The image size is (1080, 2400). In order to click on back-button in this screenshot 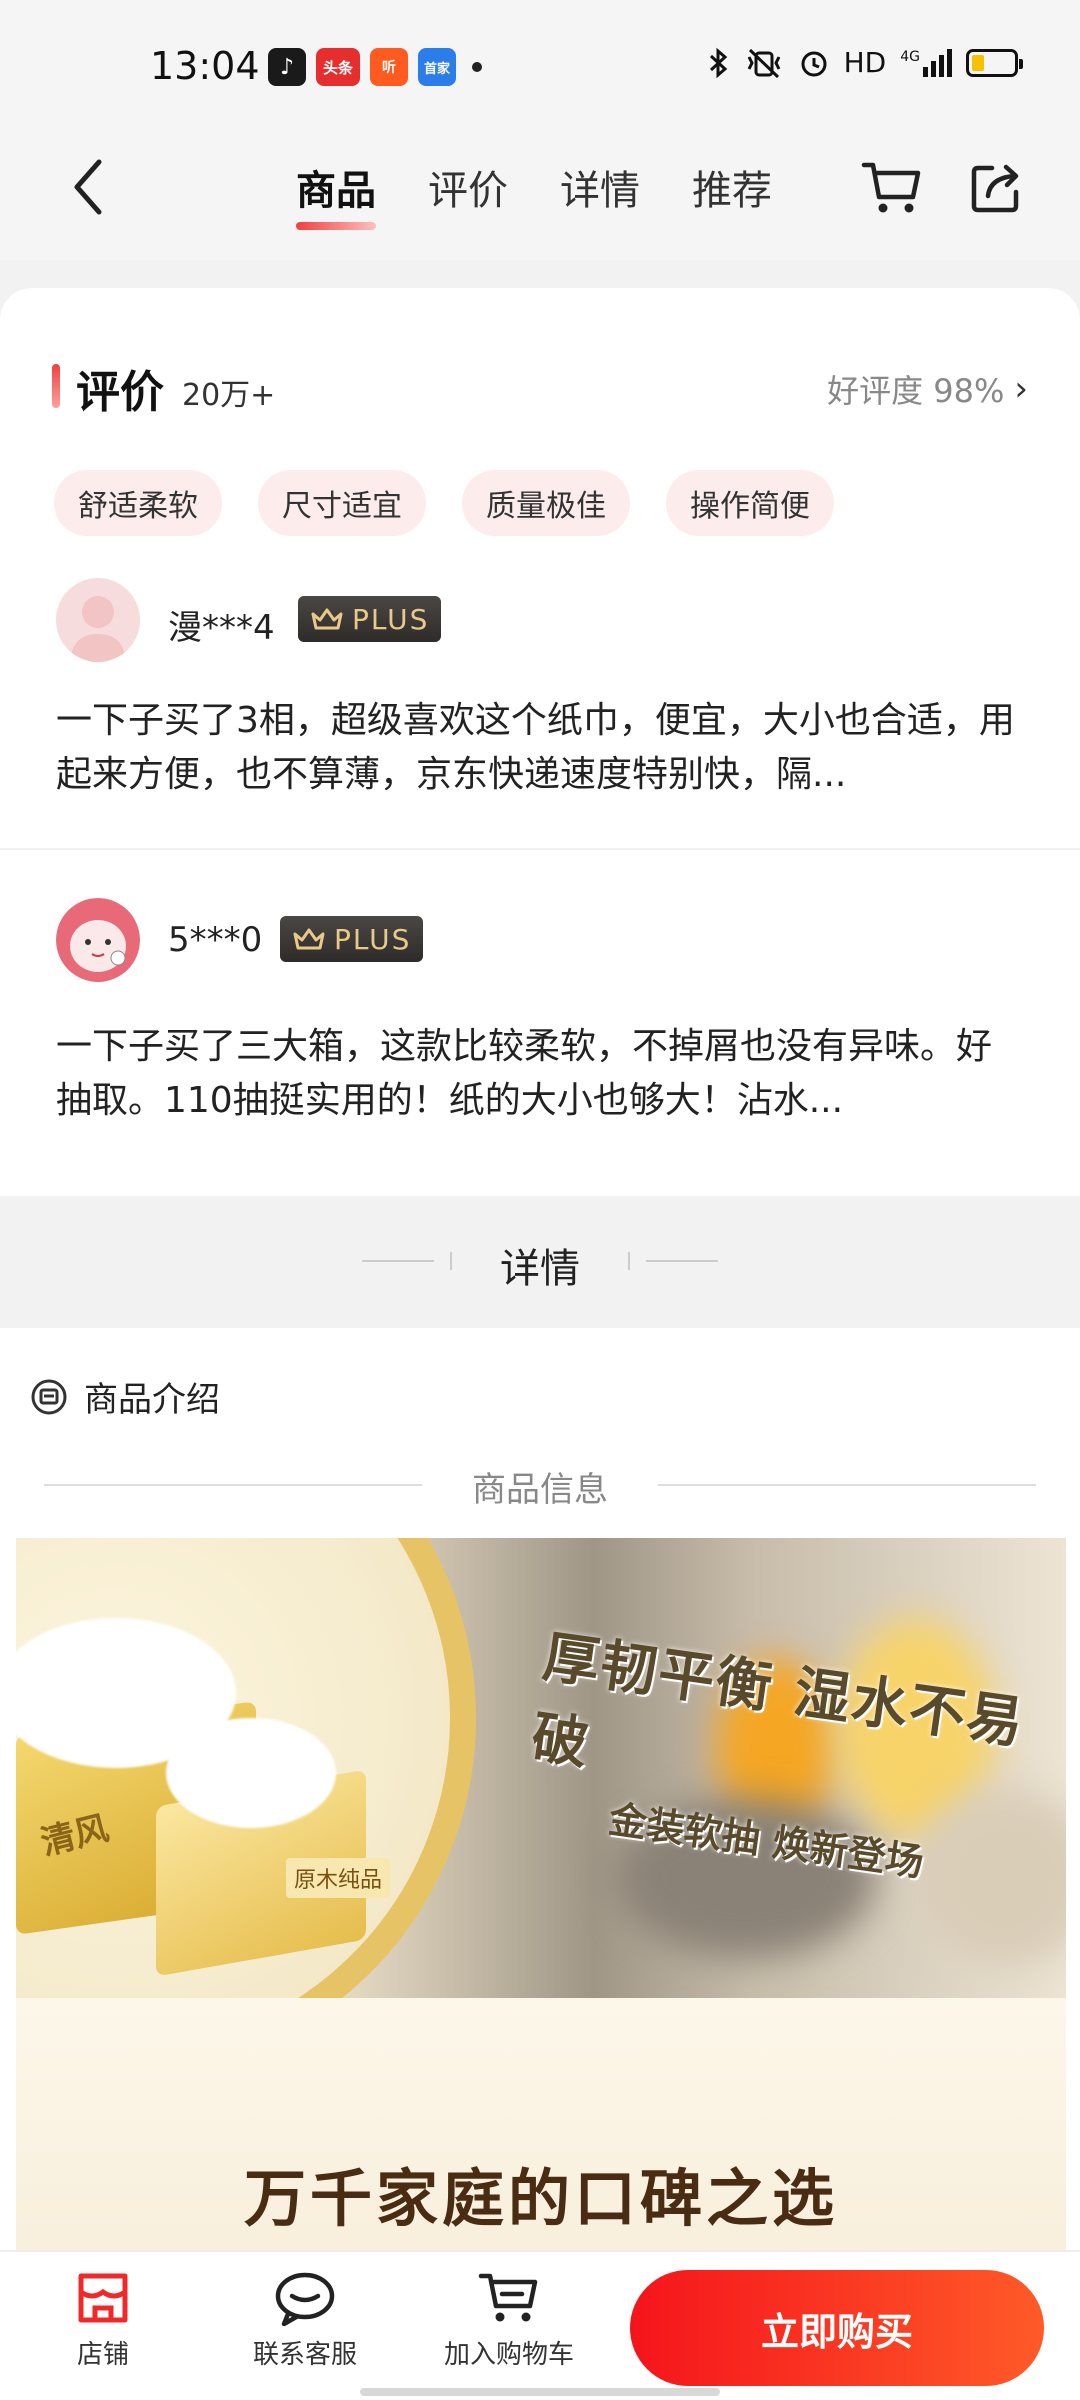, I will do `click(88, 187)`.